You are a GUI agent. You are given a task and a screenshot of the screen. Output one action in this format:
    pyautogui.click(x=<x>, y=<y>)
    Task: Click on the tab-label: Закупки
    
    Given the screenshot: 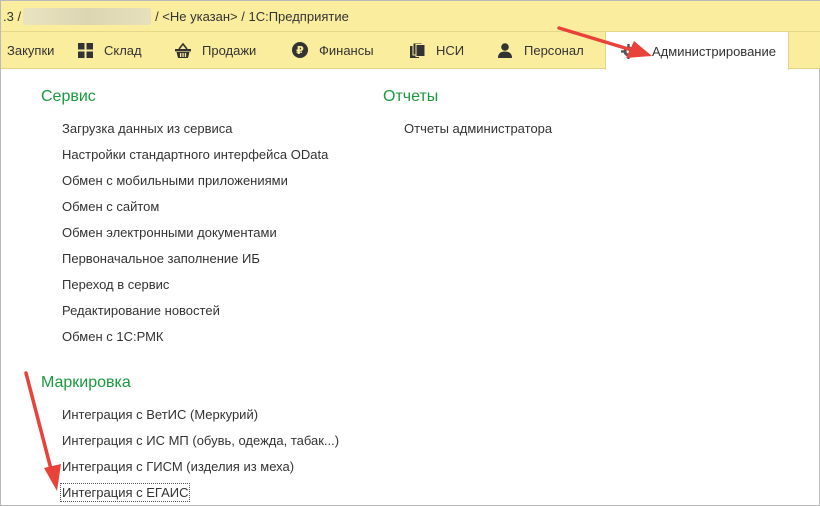 What is the action you would take?
    pyautogui.click(x=31, y=50)
    